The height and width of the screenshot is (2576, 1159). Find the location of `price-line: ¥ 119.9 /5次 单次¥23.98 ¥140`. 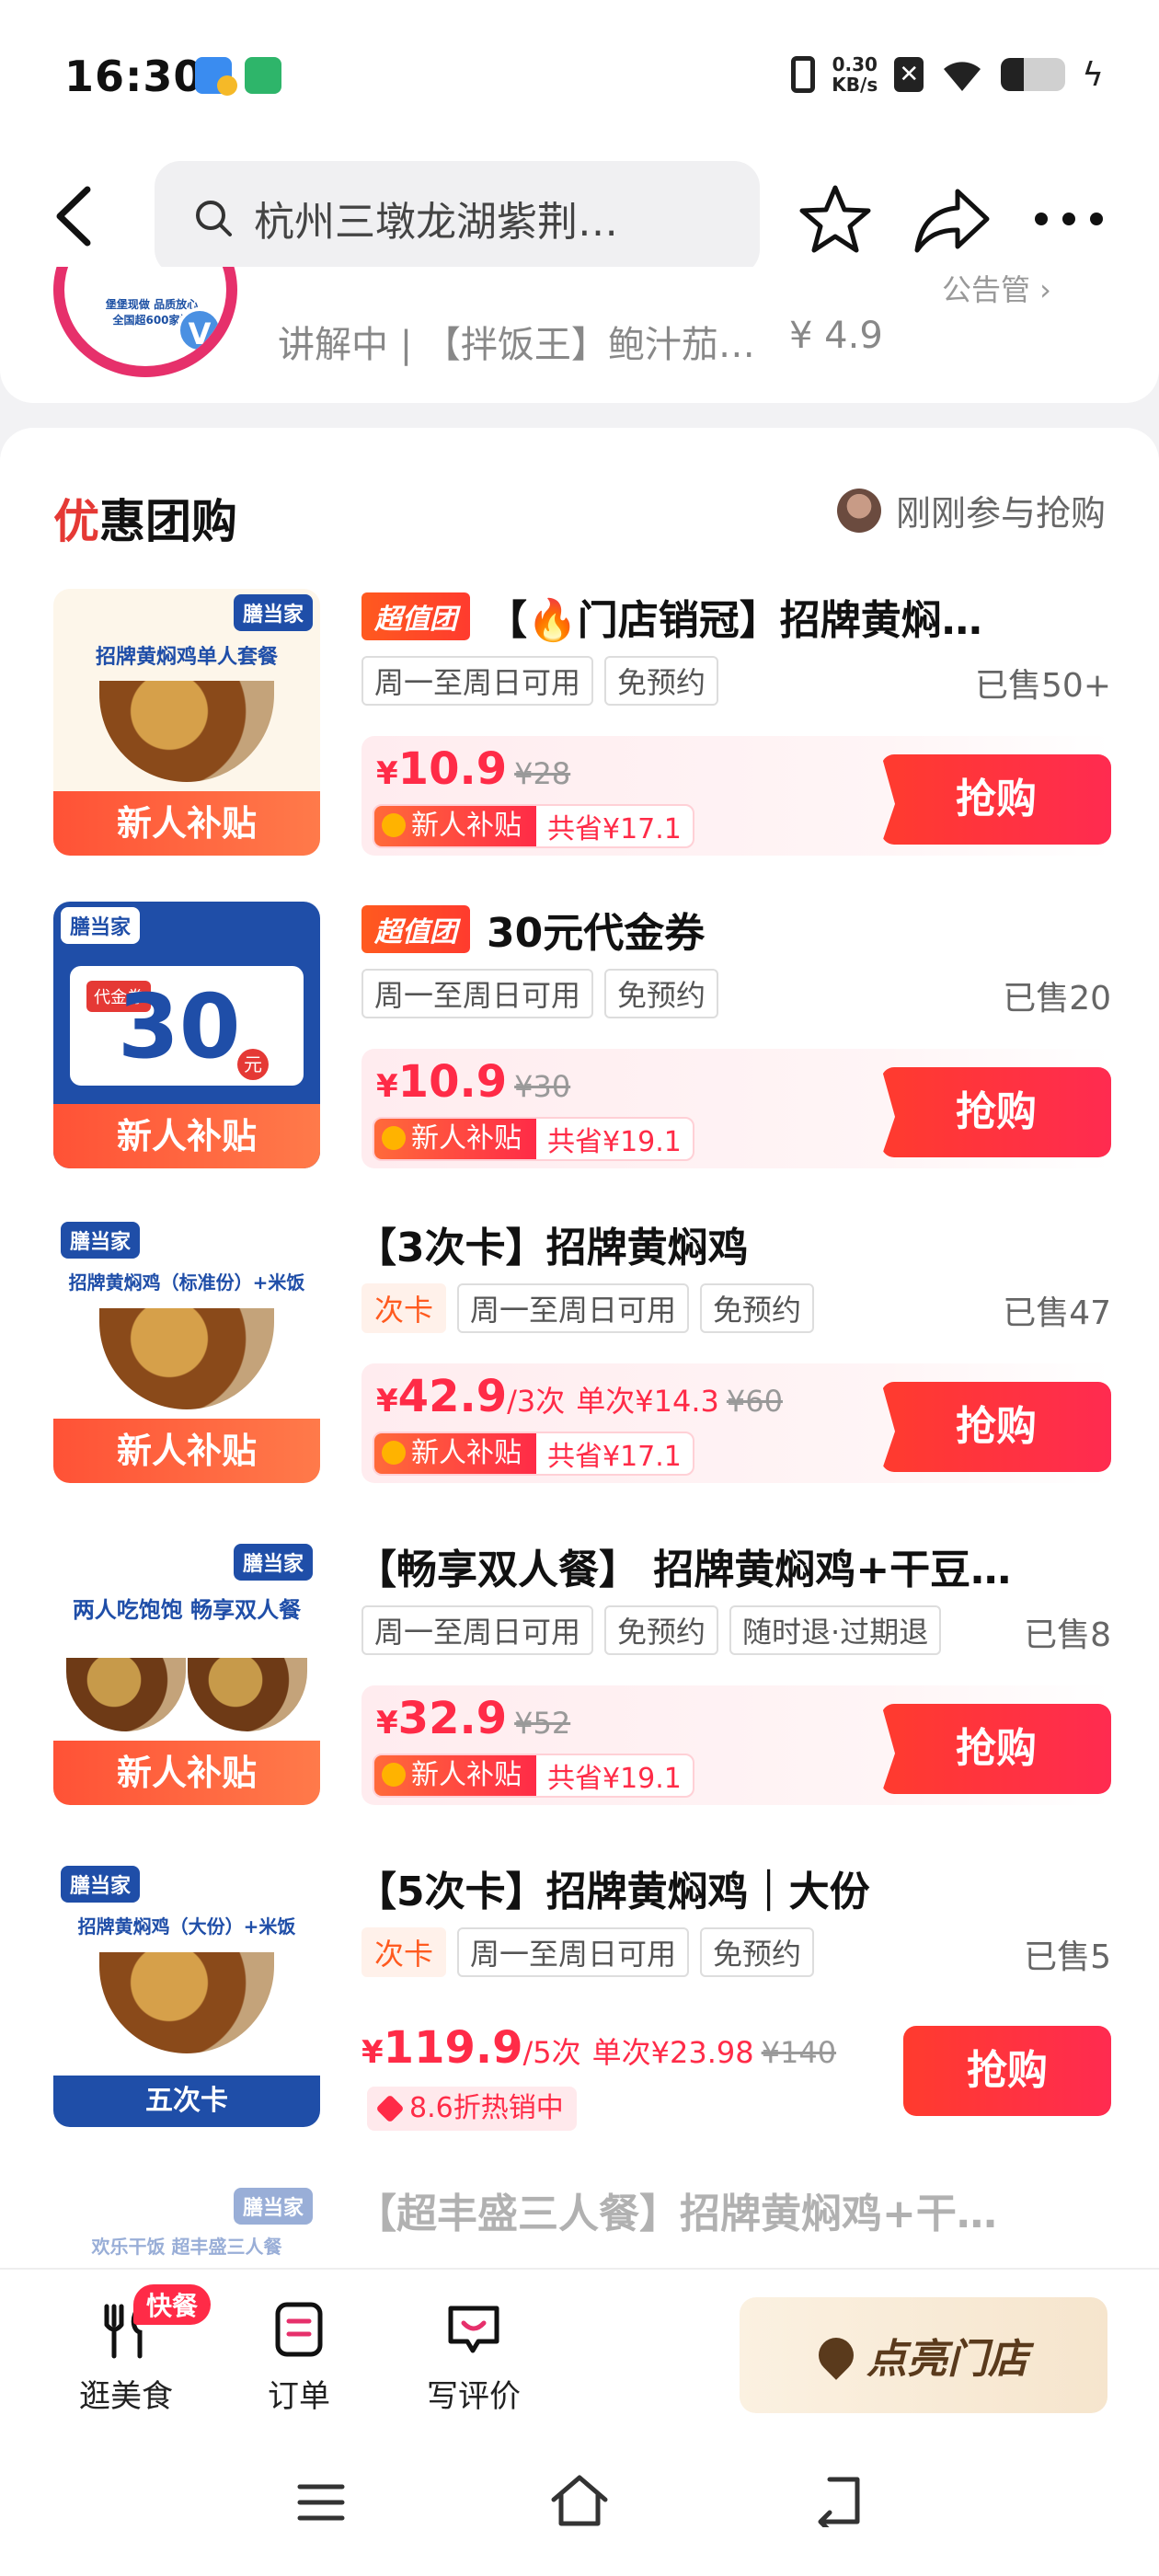

price-line: ¥ 119.9 /5次 单次¥23.98 ¥140 is located at coordinates (598, 2048).